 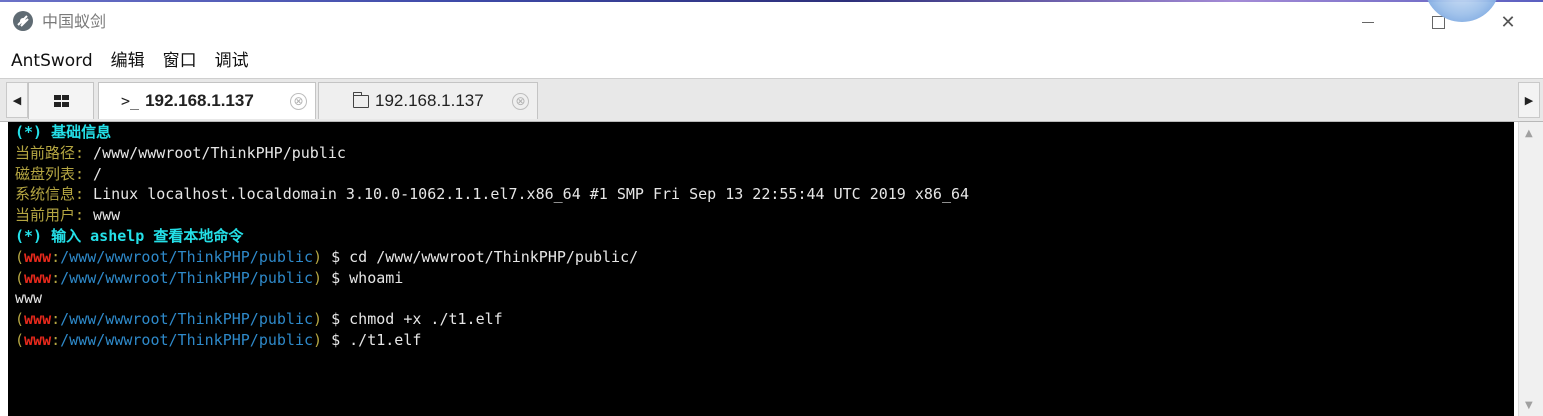 What do you see at coordinates (199, 100) in the screenshot?
I see `tab-terminal-label: 192.168.1.137` at bounding box center [199, 100].